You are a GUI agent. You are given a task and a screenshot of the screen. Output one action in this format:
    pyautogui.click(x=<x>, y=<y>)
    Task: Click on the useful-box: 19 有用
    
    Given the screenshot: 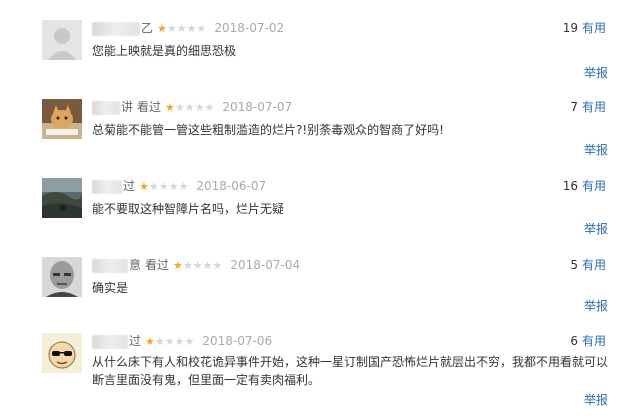 What is the action you would take?
    pyautogui.click(x=584, y=28)
    